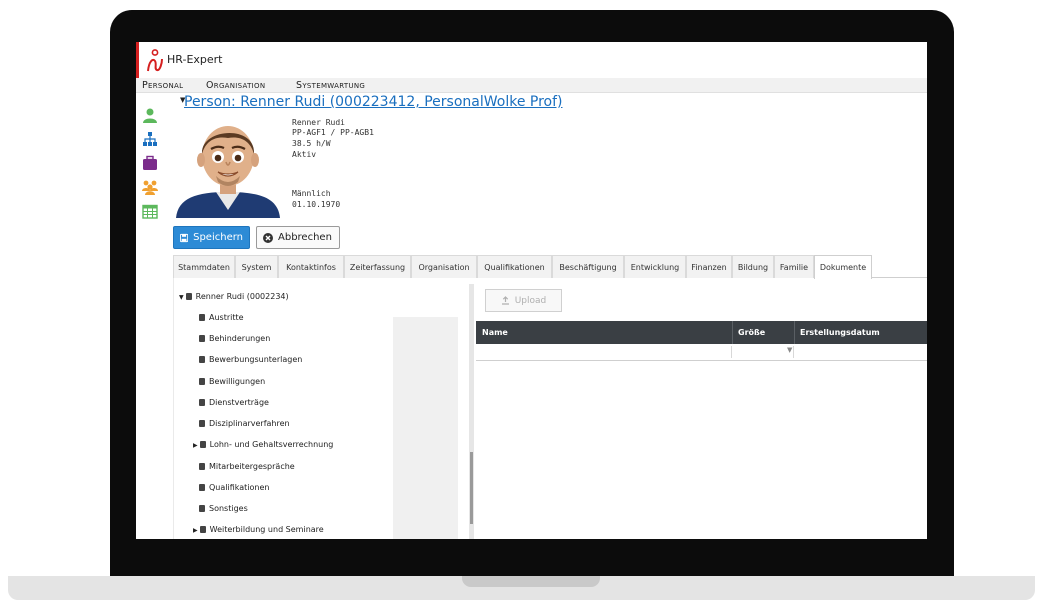  I want to click on person-birthdate: 01.10.1970, so click(316, 204).